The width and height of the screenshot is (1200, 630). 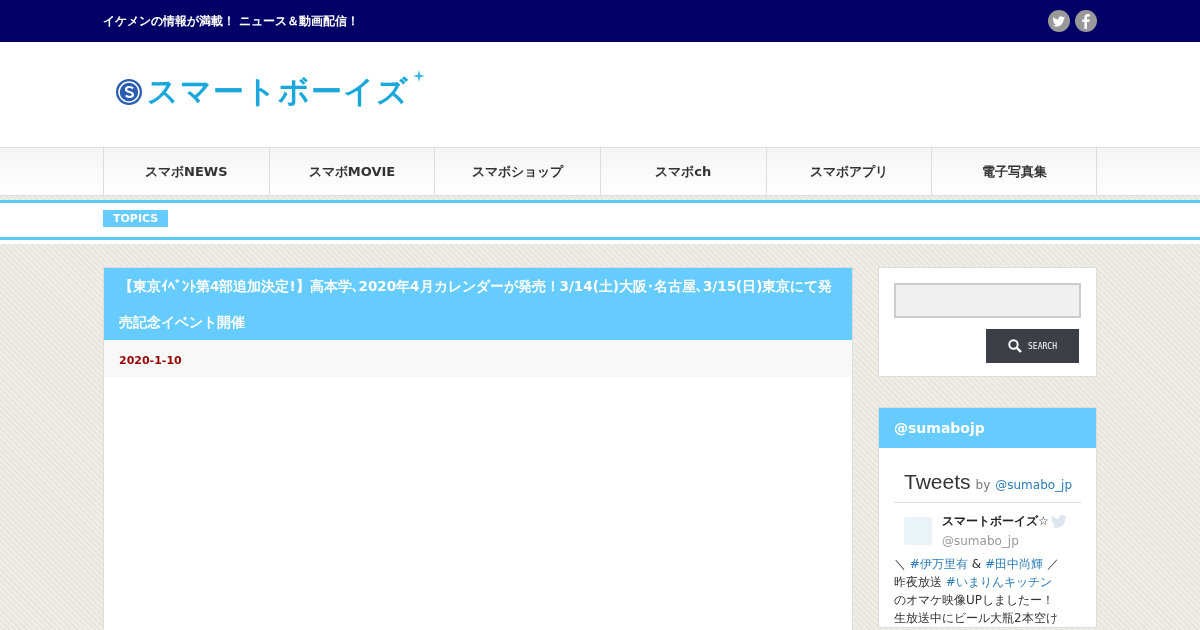 What do you see at coordinates (977, 591) in the screenshot?
I see `tweet-text: ＼ #伊万里有 & #田中尚輝 ／ 昨夜放送 #いまりんキッチン のオマケ映像UPしましたー！ 生放送中にビール大瓶2本空け` at bounding box center [977, 591].